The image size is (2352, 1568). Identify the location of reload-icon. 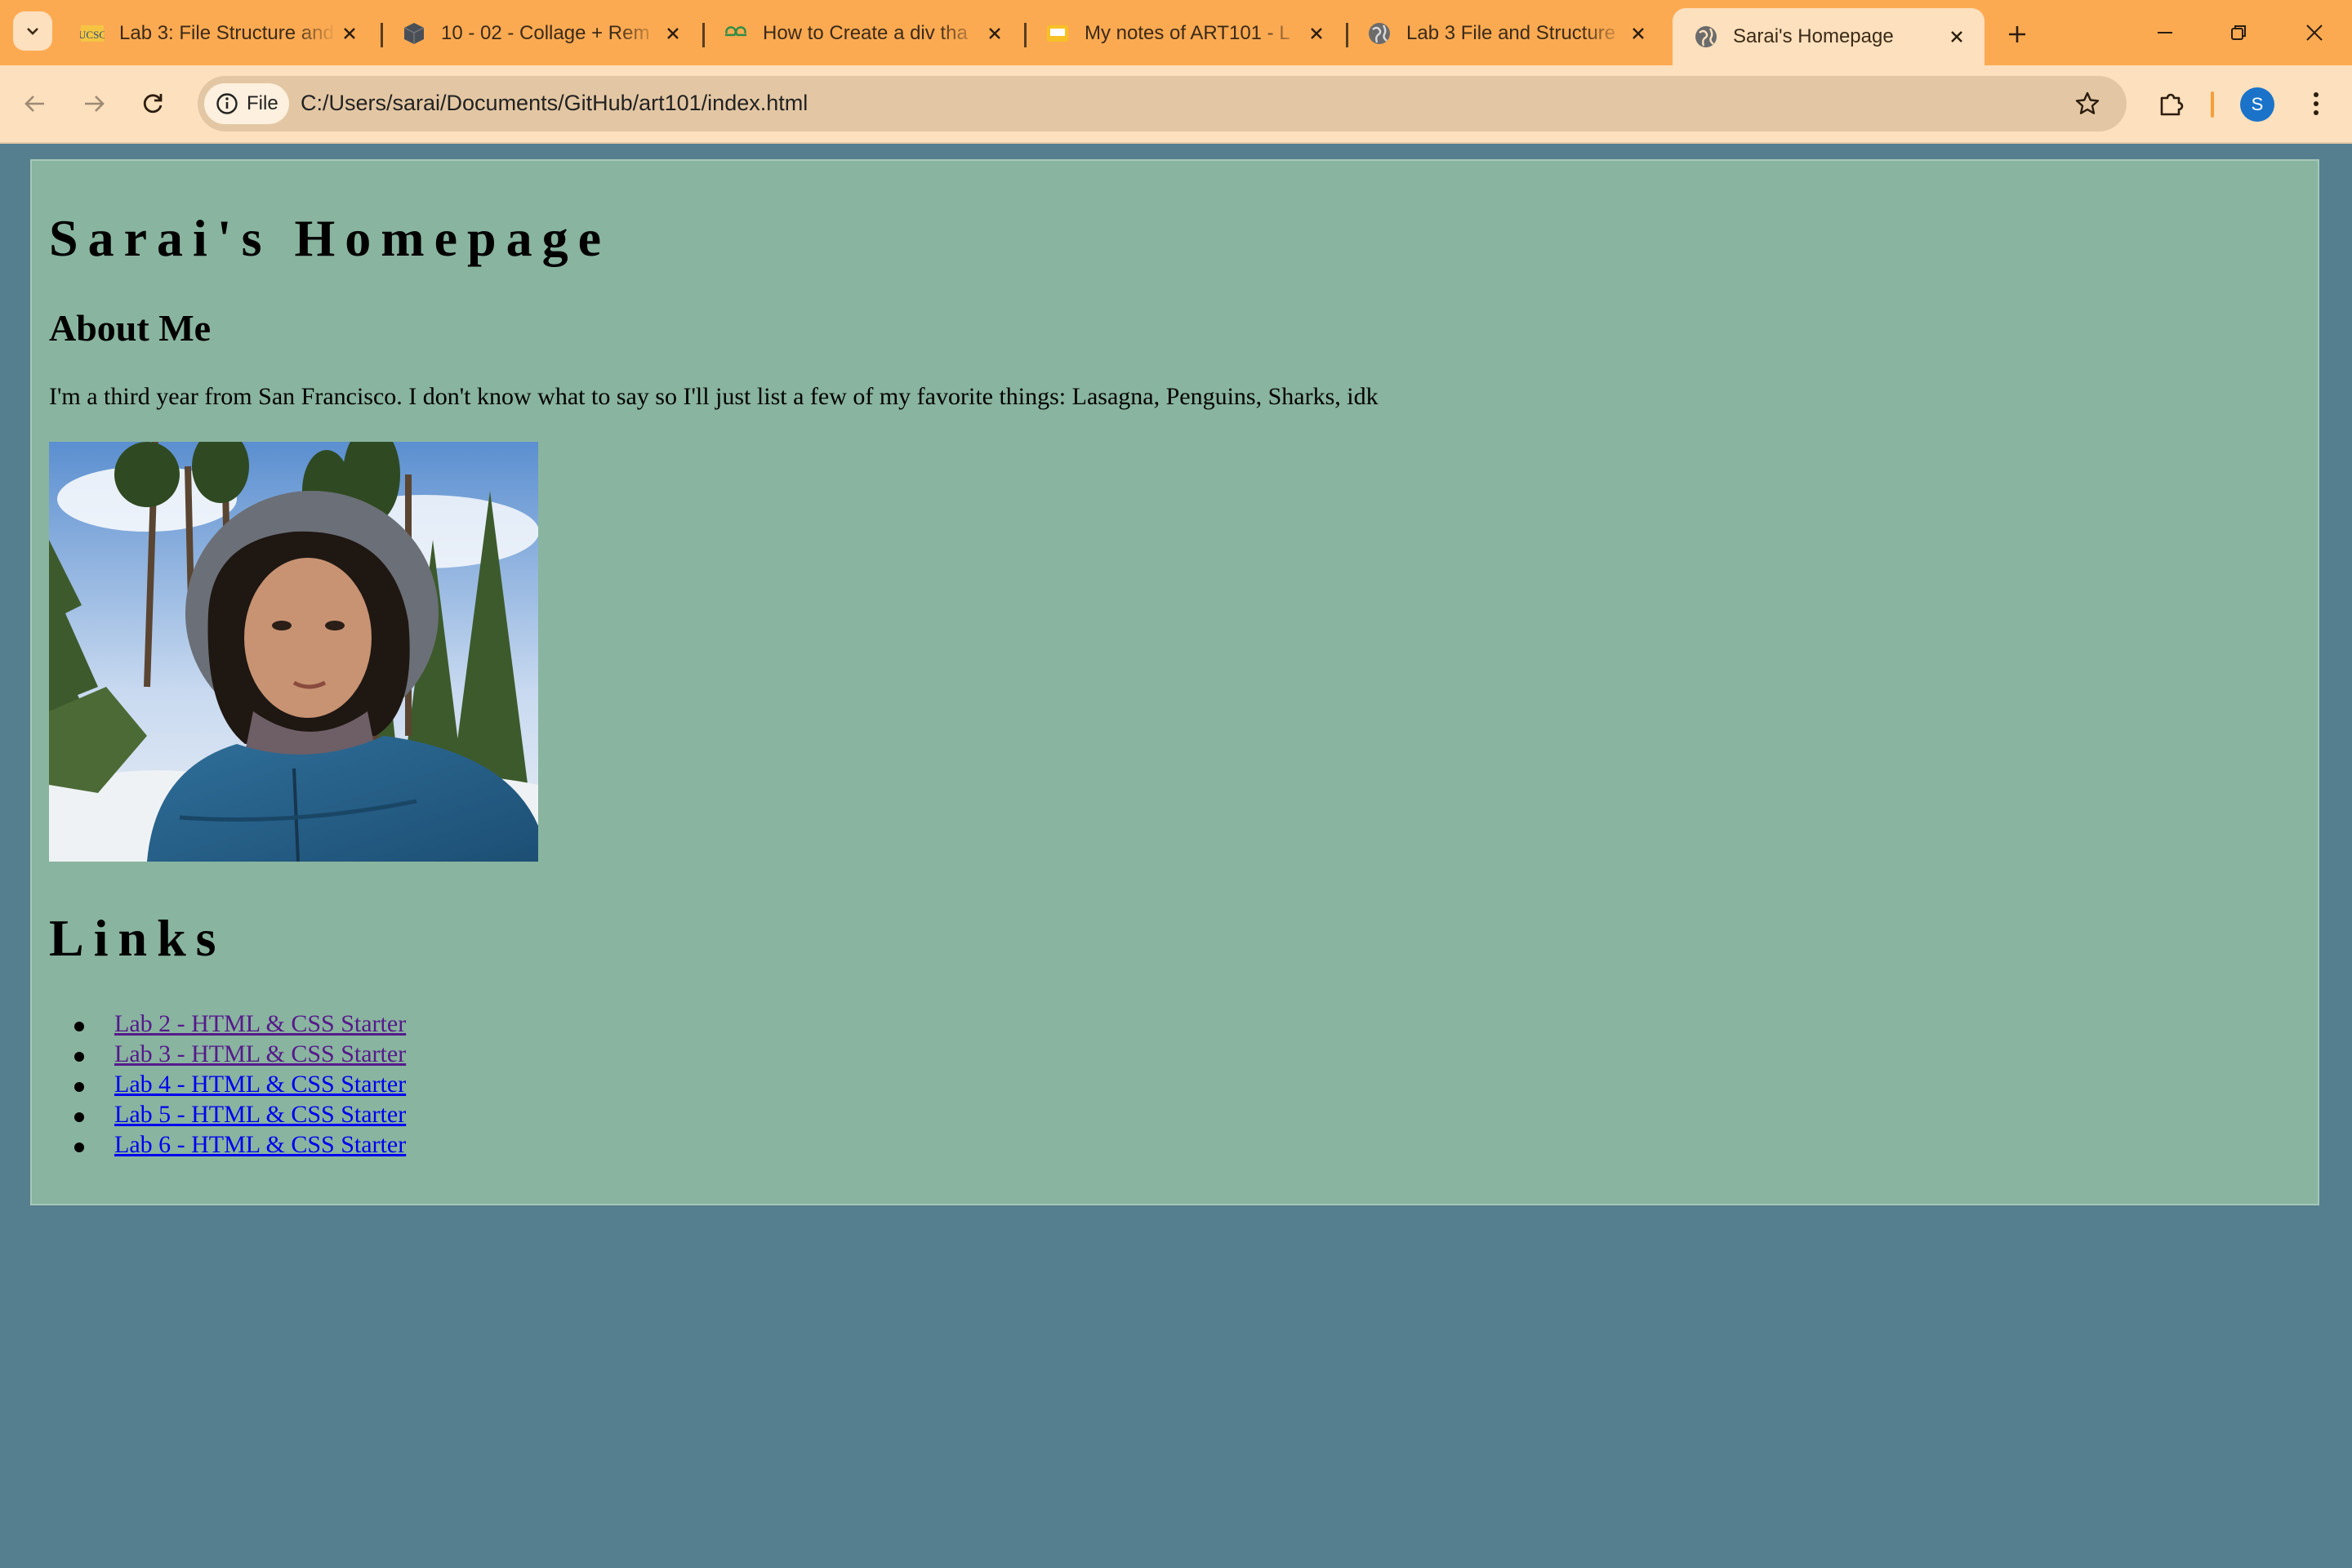
(153, 104).